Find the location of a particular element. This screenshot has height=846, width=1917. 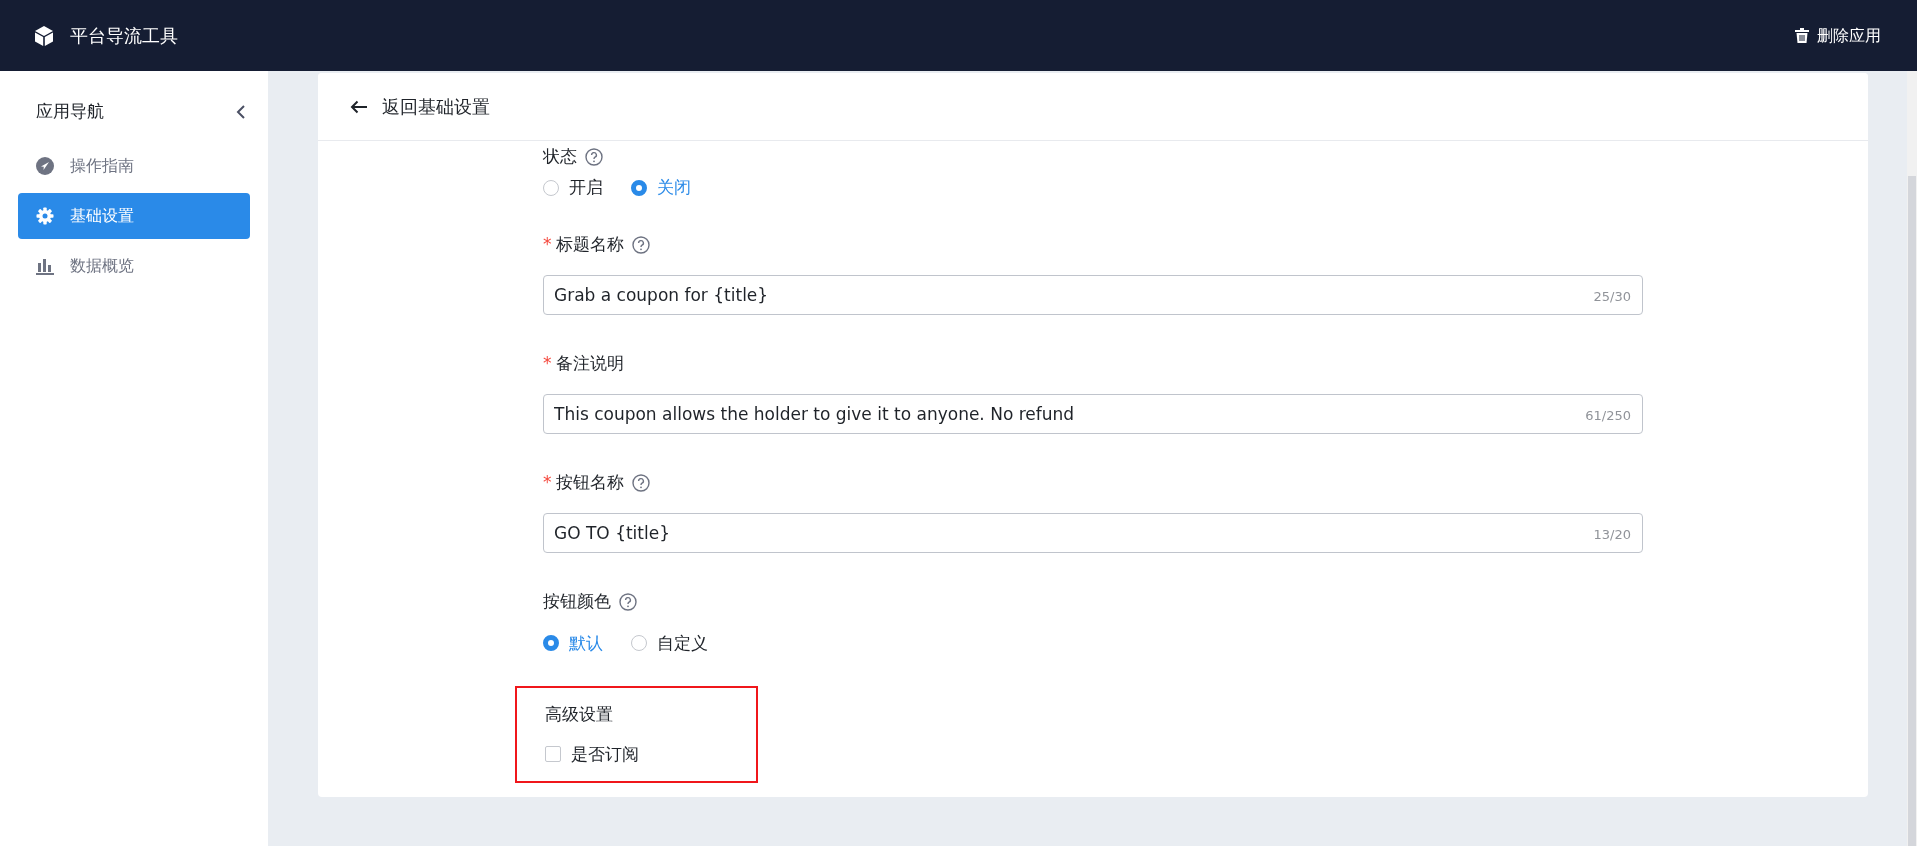

character-counter: 61/250 is located at coordinates (1608, 415).